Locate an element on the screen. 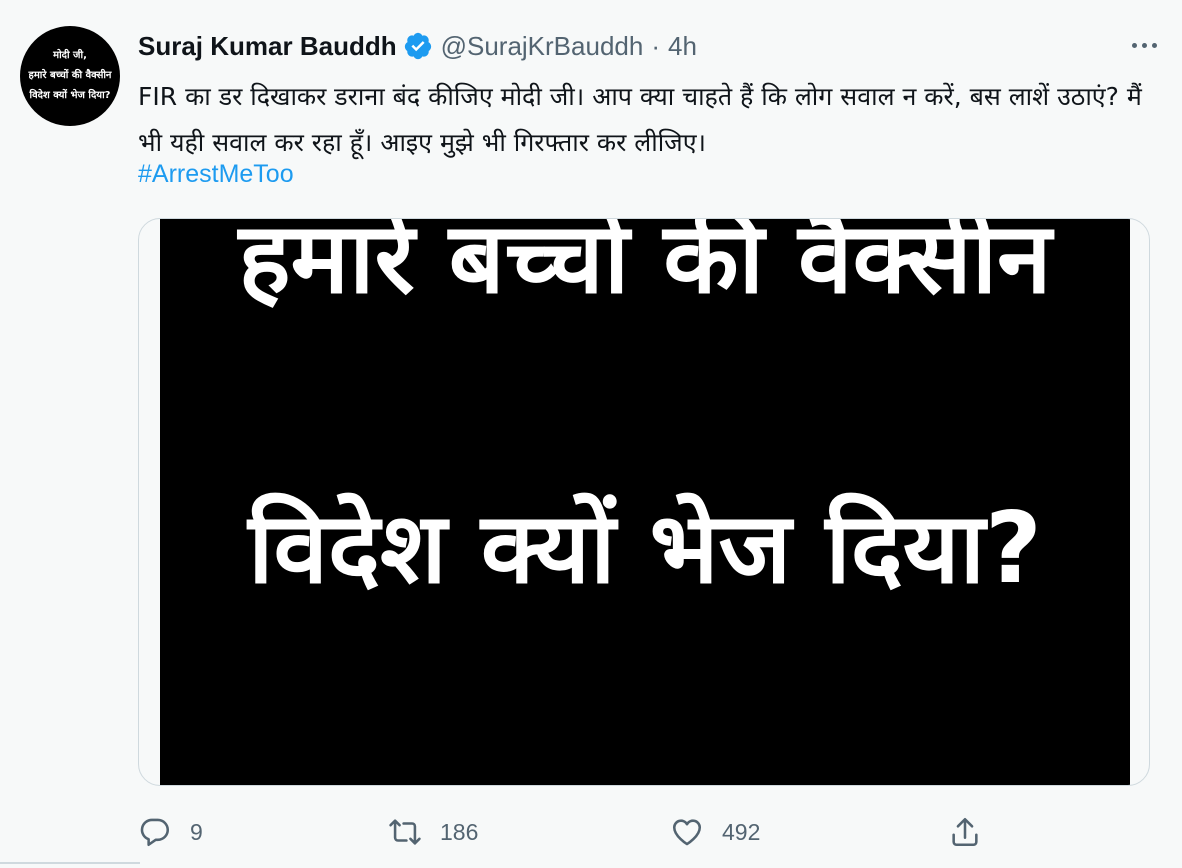  divider is located at coordinates (70, 863).